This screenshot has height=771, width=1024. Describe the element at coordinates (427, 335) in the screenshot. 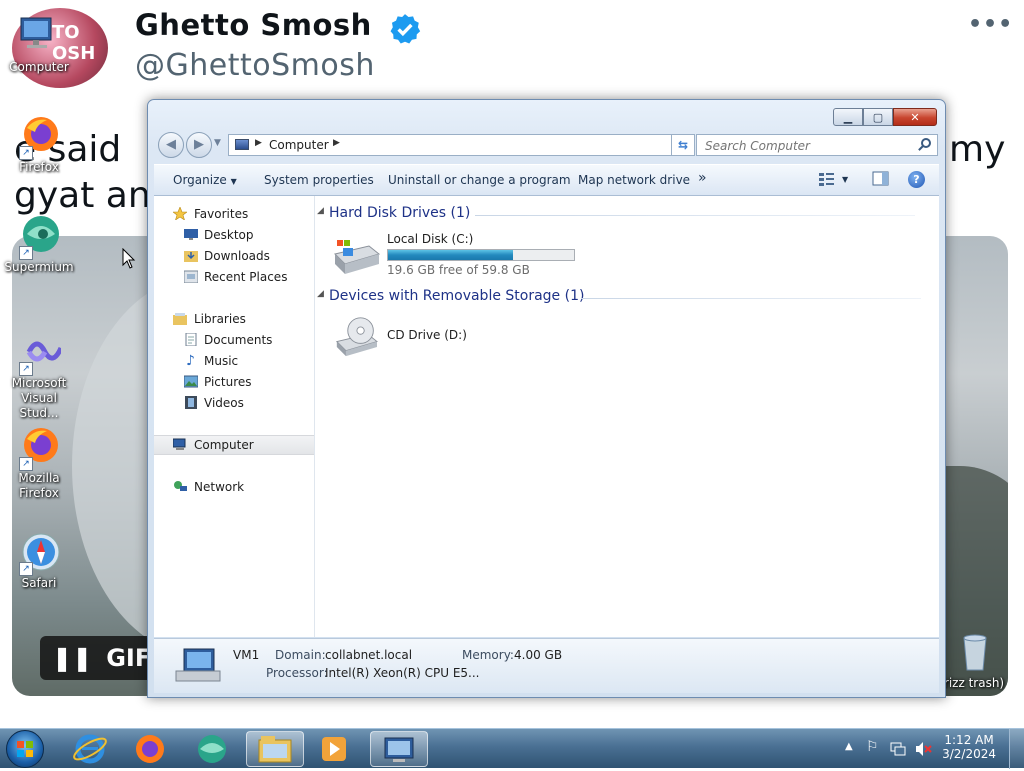

I see `drive-name: CD Drive (D:)` at that location.